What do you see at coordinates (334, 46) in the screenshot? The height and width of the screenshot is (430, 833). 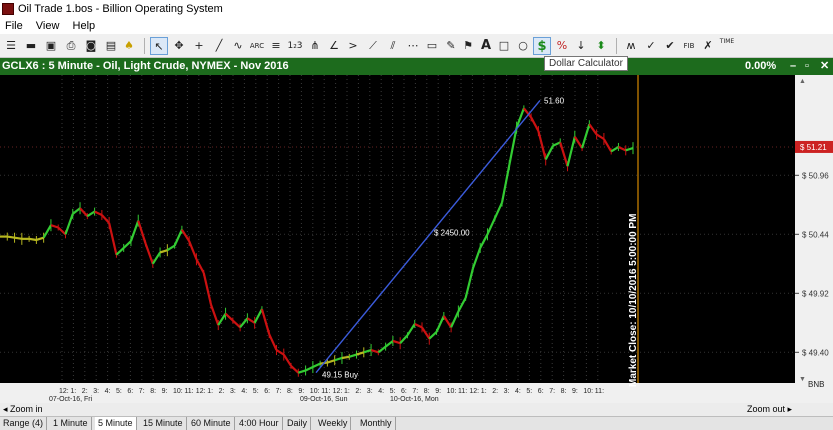 I see `angle-icon: ∠` at bounding box center [334, 46].